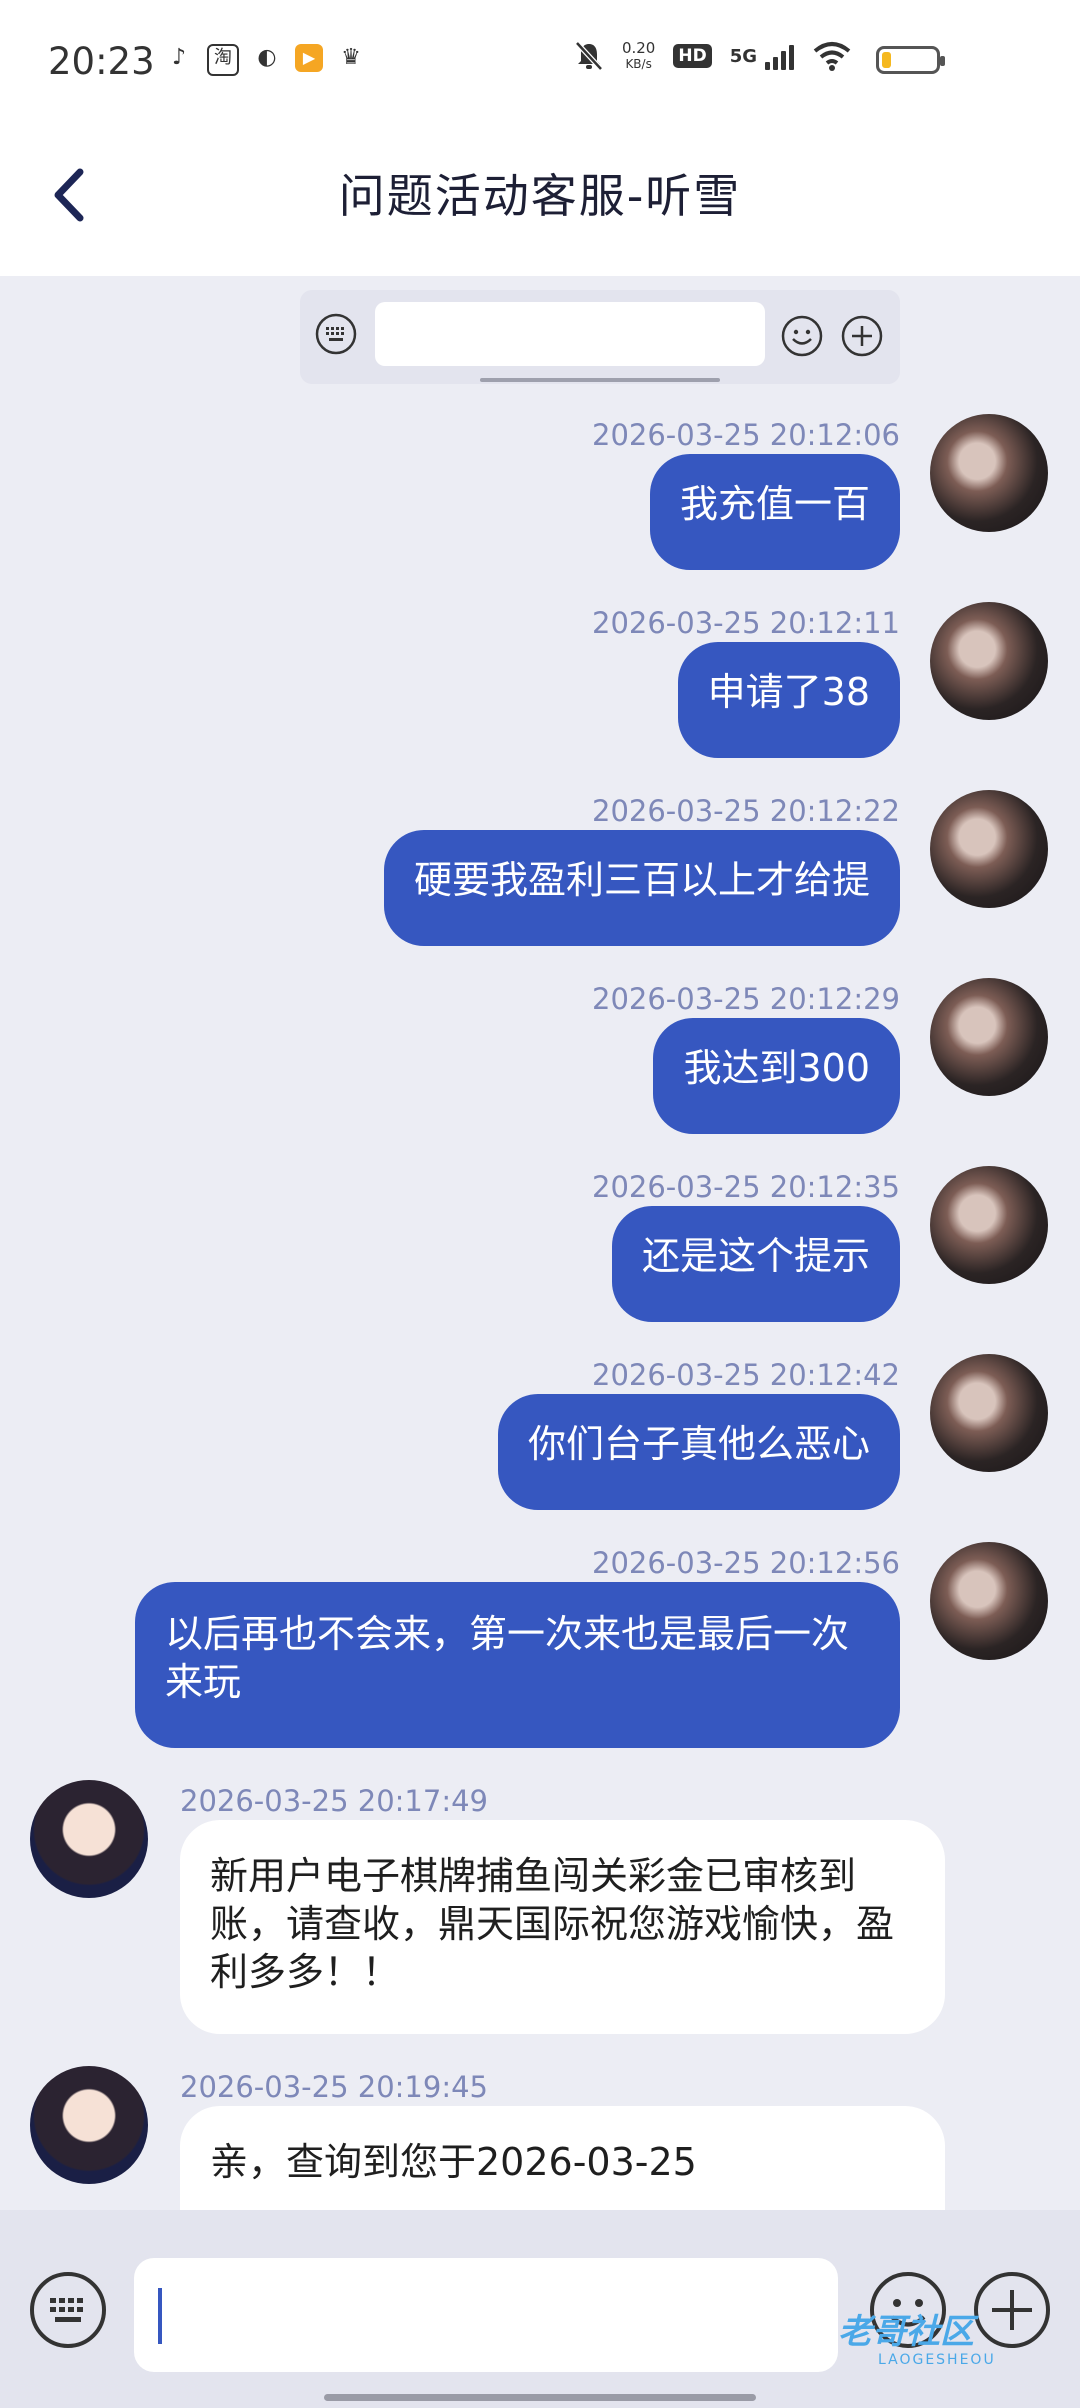 This screenshot has width=1080, height=2408. Describe the element at coordinates (788, 700) in the screenshot. I see `outgoing-message: 申请了38` at that location.